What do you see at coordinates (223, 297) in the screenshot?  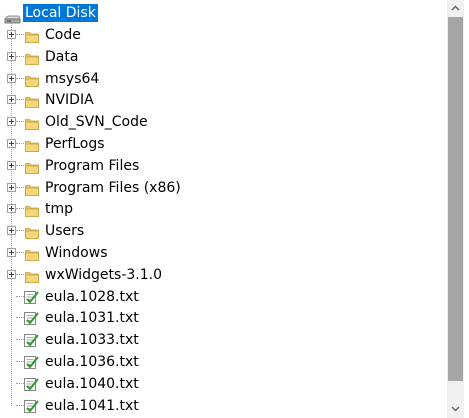 I see `tree-file-item: eula.1028.txt` at bounding box center [223, 297].